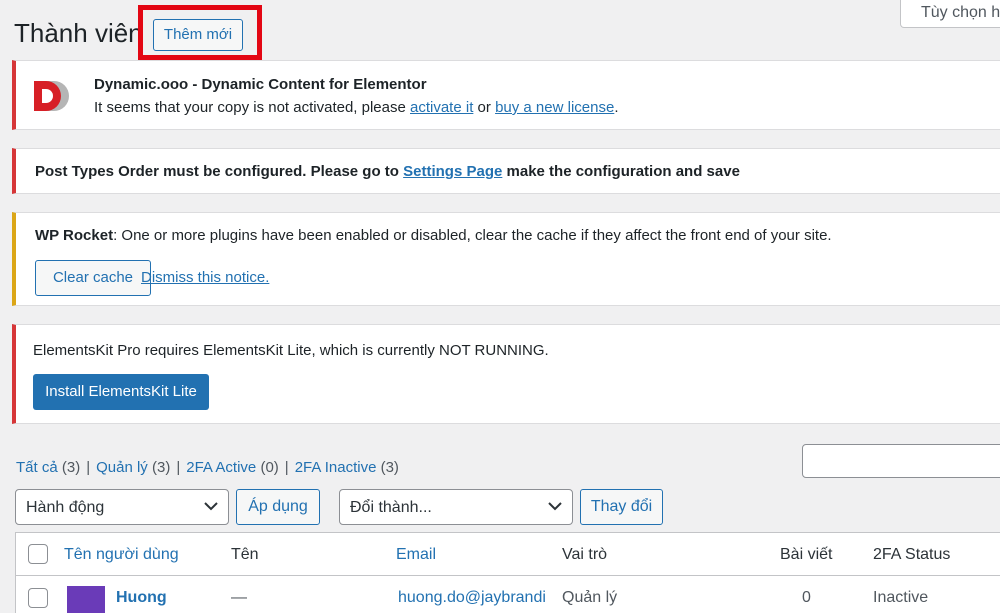  What do you see at coordinates (93, 278) in the screenshot?
I see `clear-cache-button: Clear cache` at bounding box center [93, 278].